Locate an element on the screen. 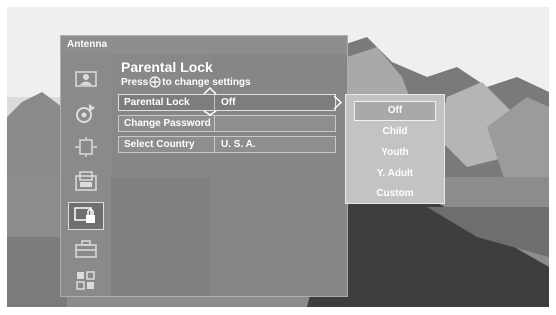  right-arrow-icon is located at coordinates (338, 102).